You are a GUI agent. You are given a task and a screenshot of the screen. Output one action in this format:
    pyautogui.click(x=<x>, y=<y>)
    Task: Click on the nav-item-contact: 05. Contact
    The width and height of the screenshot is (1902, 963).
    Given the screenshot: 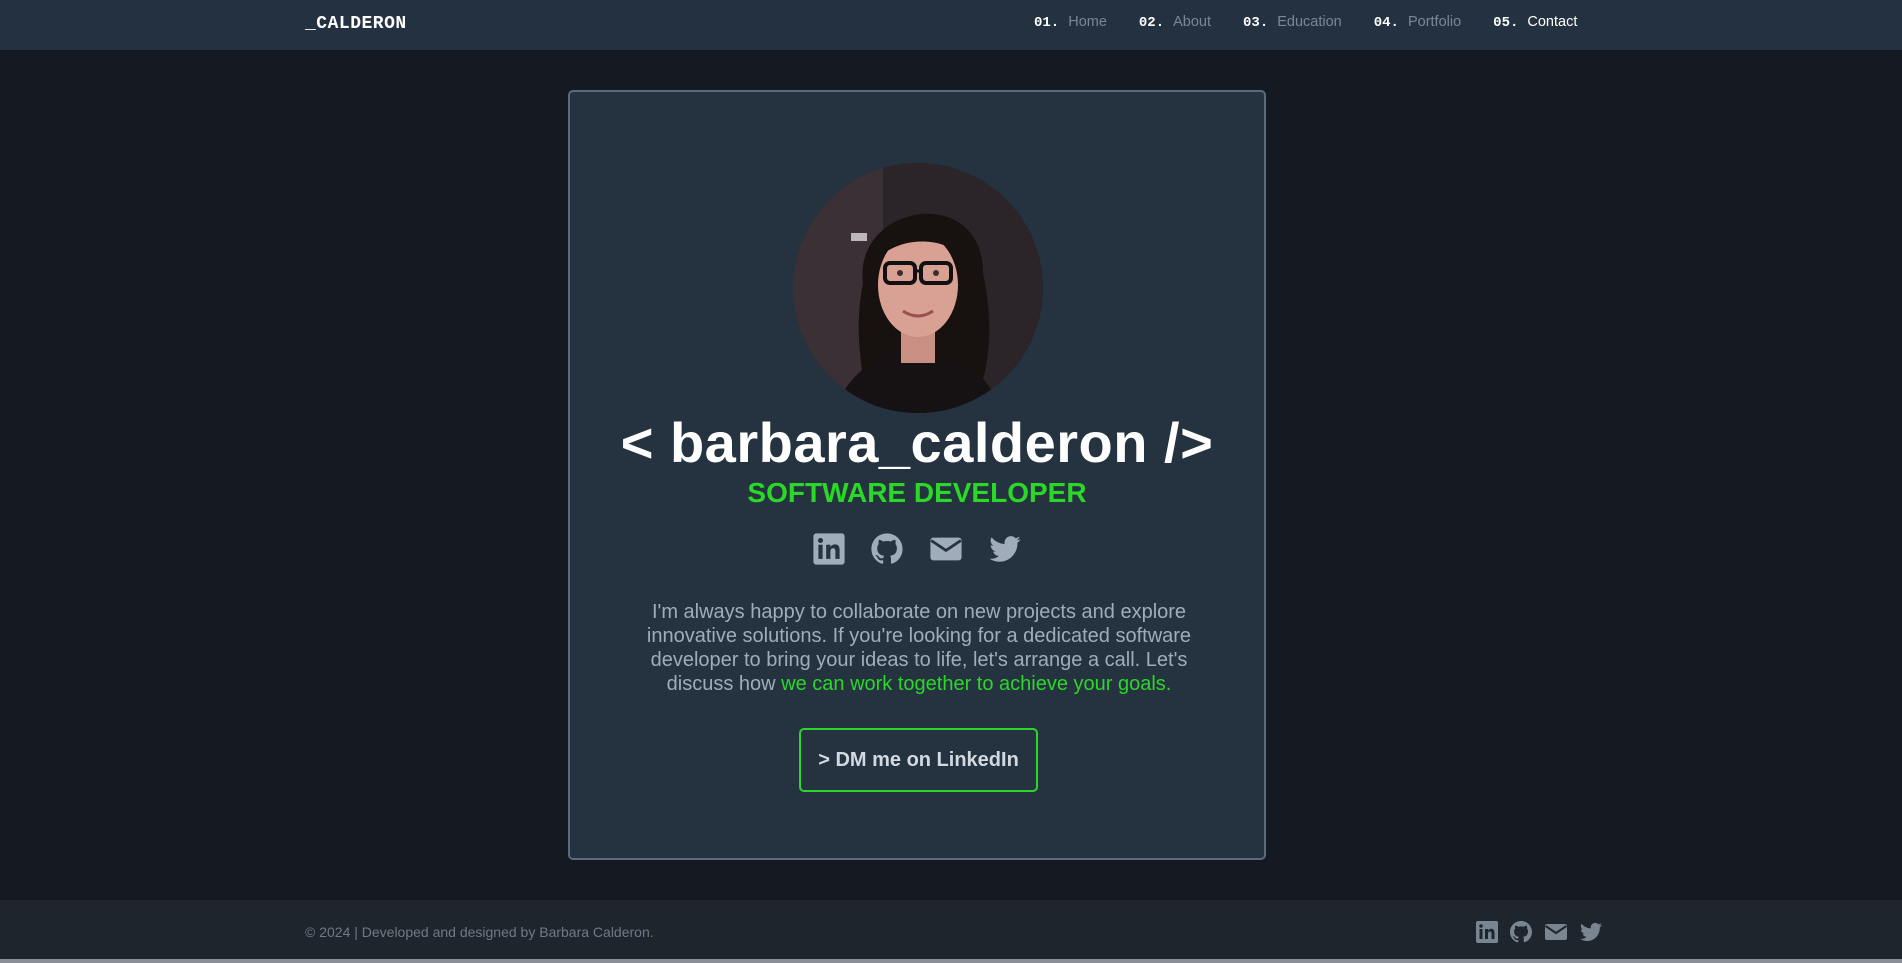 What is the action you would take?
    pyautogui.click(x=1535, y=22)
    